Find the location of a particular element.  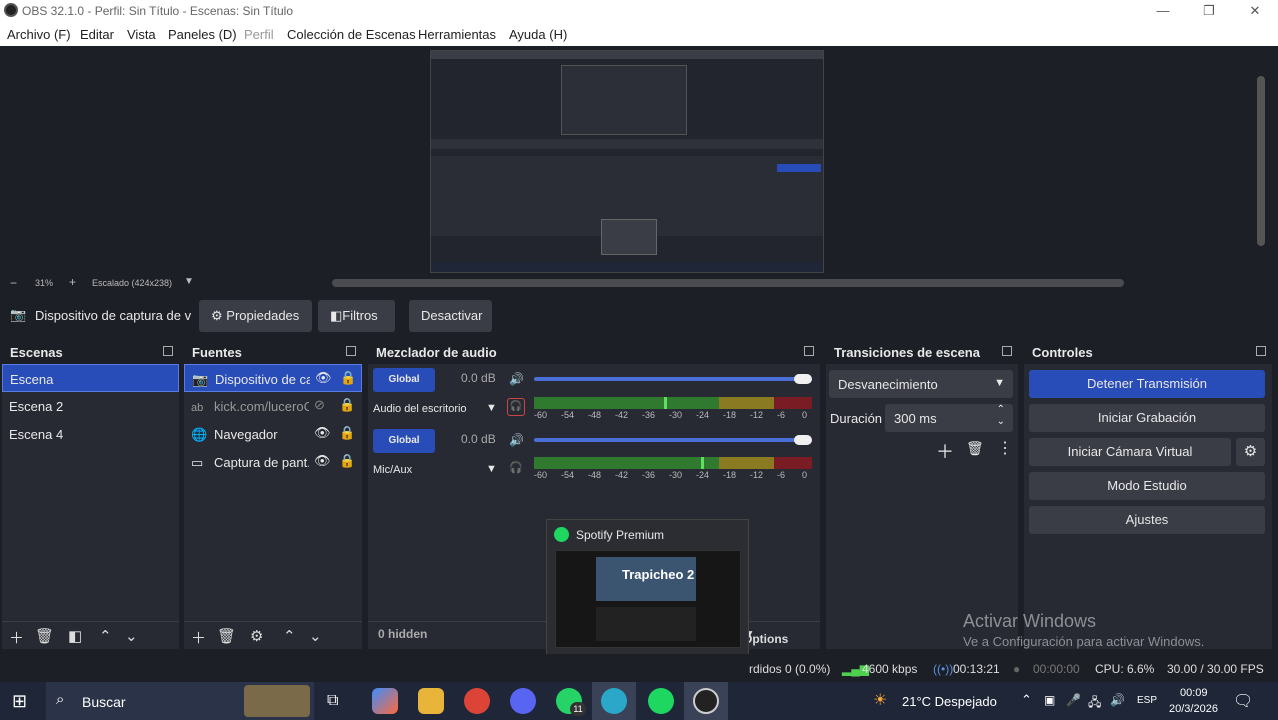

zoom-in-button: + is located at coordinates (72, 282).